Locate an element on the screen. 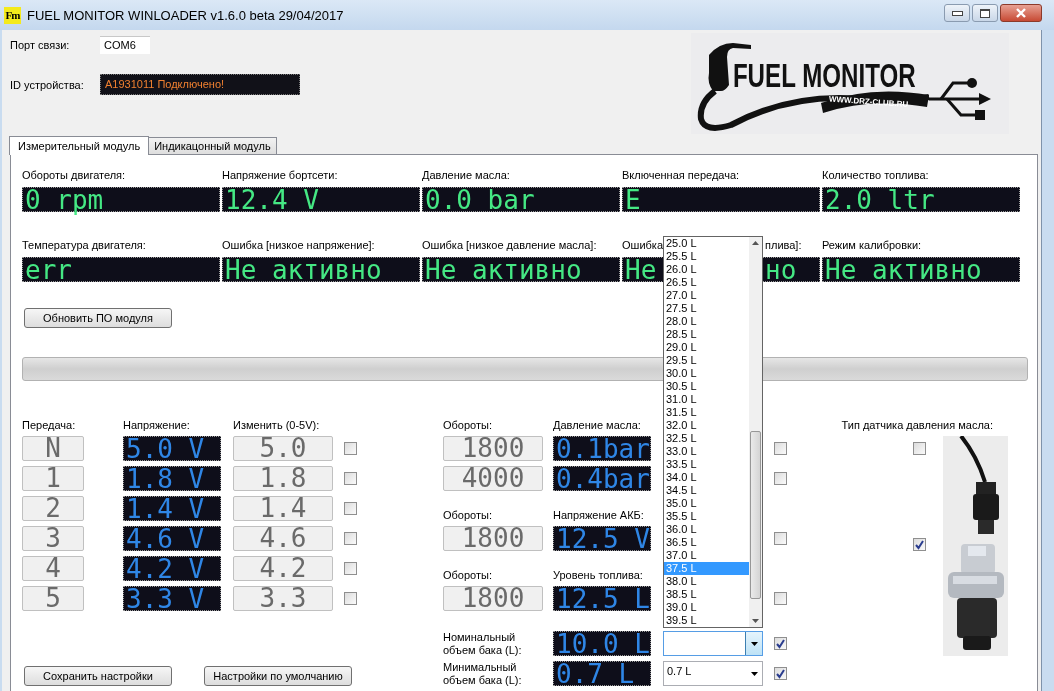  dropdown-item: 29.0 L is located at coordinates (706, 347).